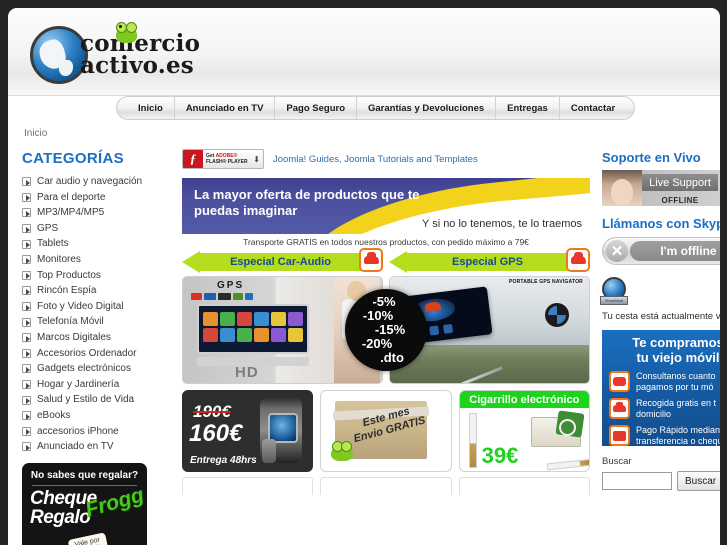  I want to click on cart-status-text: Tu cesta está actualmente va, so click(661, 316).